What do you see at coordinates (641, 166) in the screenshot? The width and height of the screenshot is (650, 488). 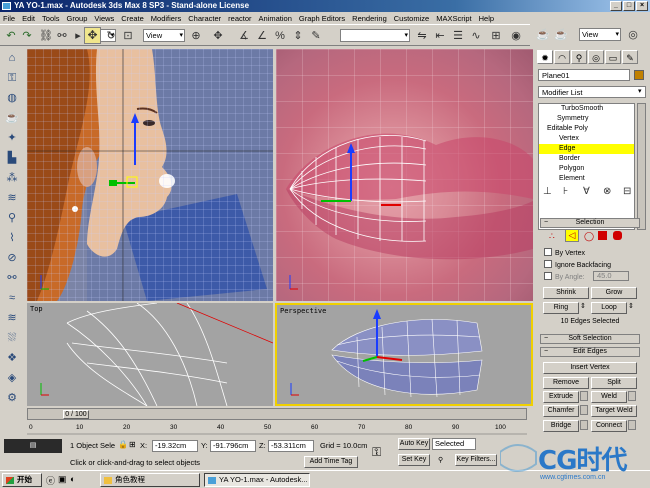 I see `stack-scrollbar` at bounding box center [641, 166].